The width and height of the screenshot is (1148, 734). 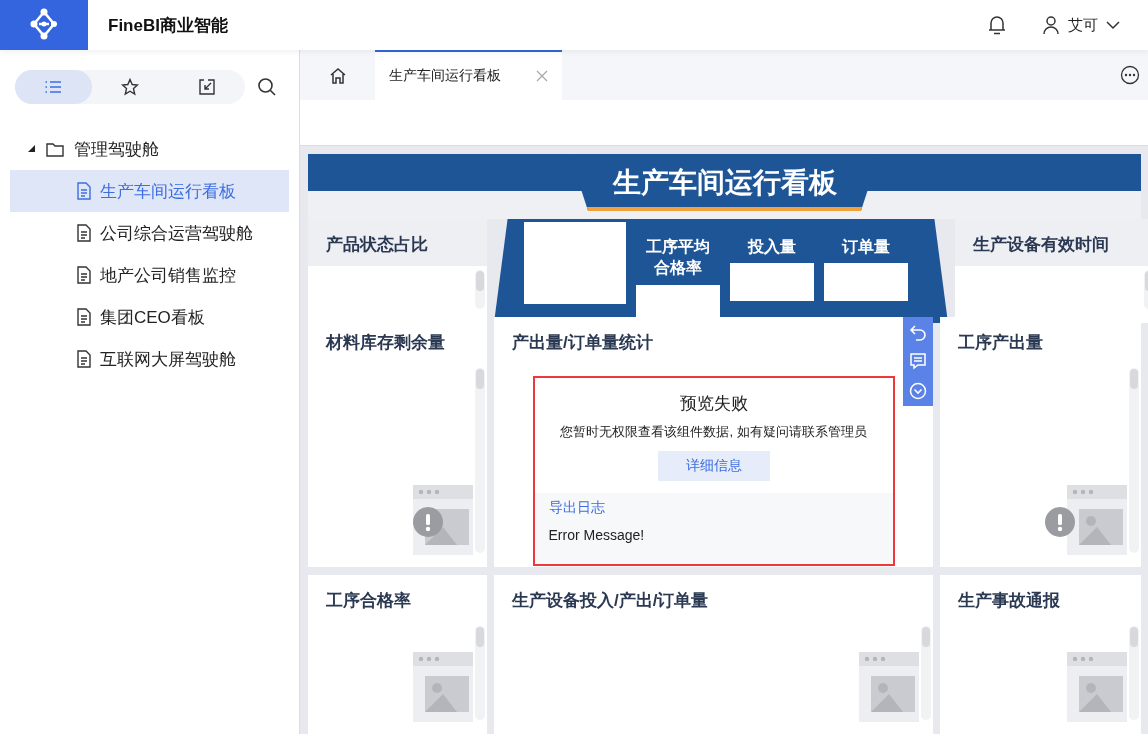 I want to click on view-tab, so click(x=53, y=87).